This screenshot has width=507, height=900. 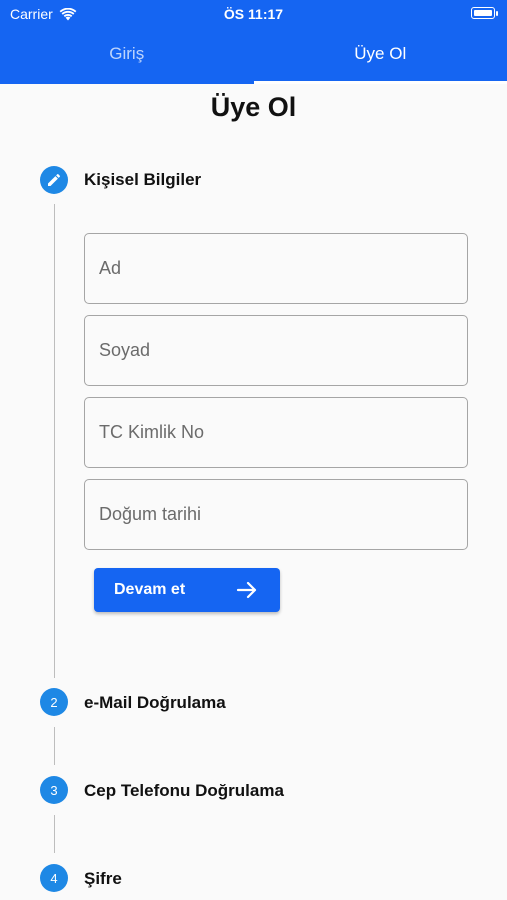 What do you see at coordinates (127, 56) in the screenshot?
I see `tab-login: Giriş` at bounding box center [127, 56].